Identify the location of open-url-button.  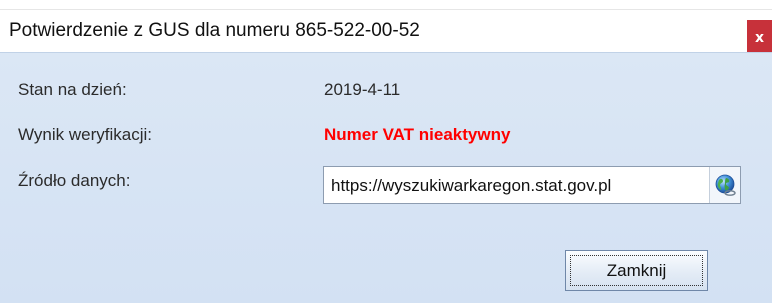
(724, 185).